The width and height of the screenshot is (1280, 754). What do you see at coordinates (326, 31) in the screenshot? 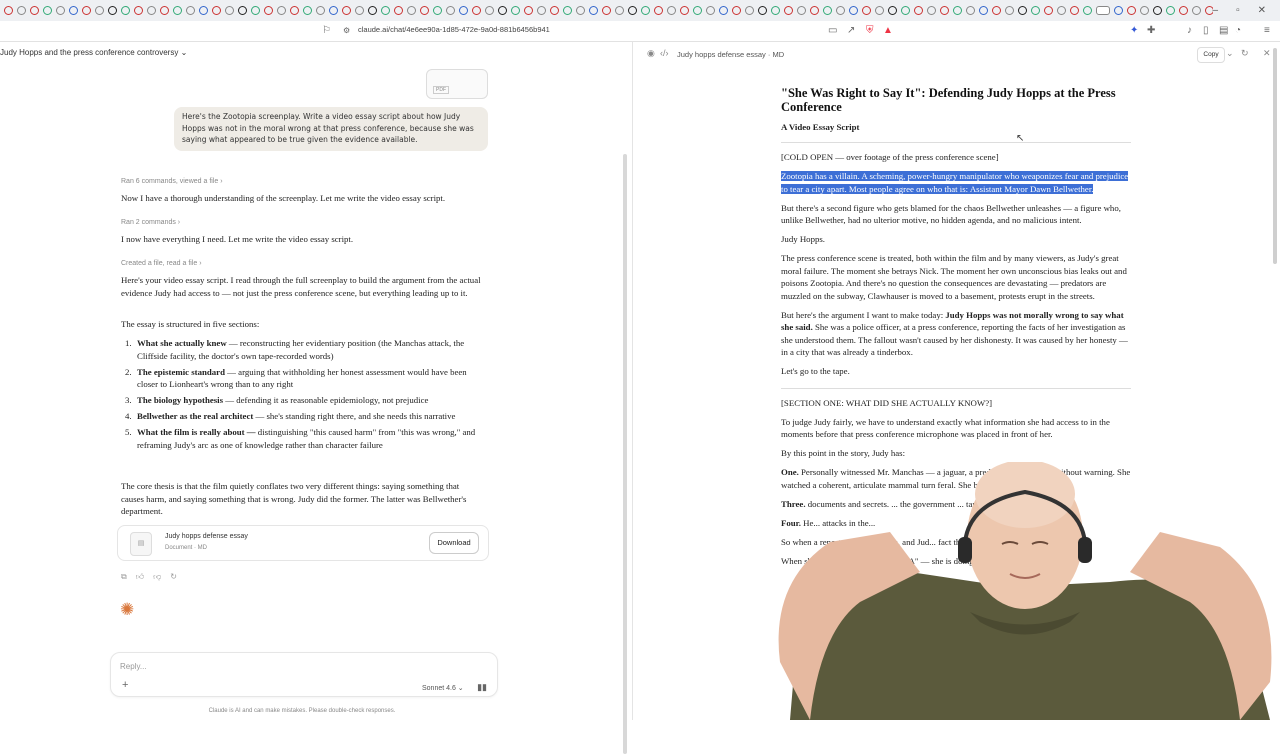
I see `bookmark-icon: ⚐` at bounding box center [326, 31].